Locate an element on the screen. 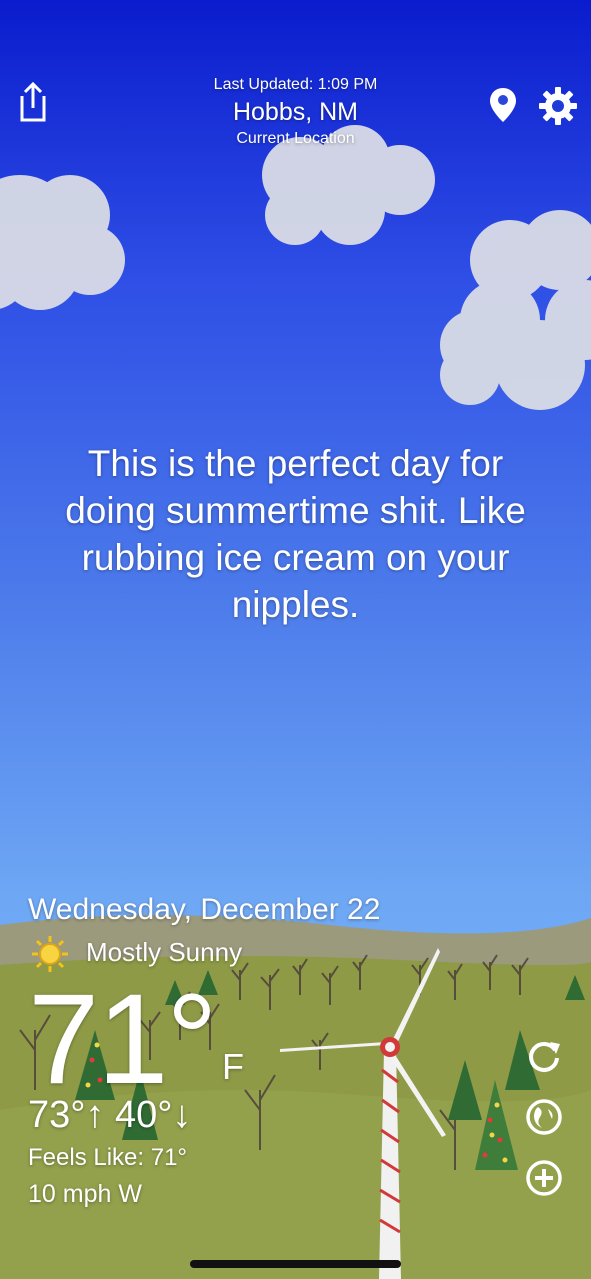 Image resolution: width=591 pixels, height=1279 pixels. settings-button is located at coordinates (558, 106).